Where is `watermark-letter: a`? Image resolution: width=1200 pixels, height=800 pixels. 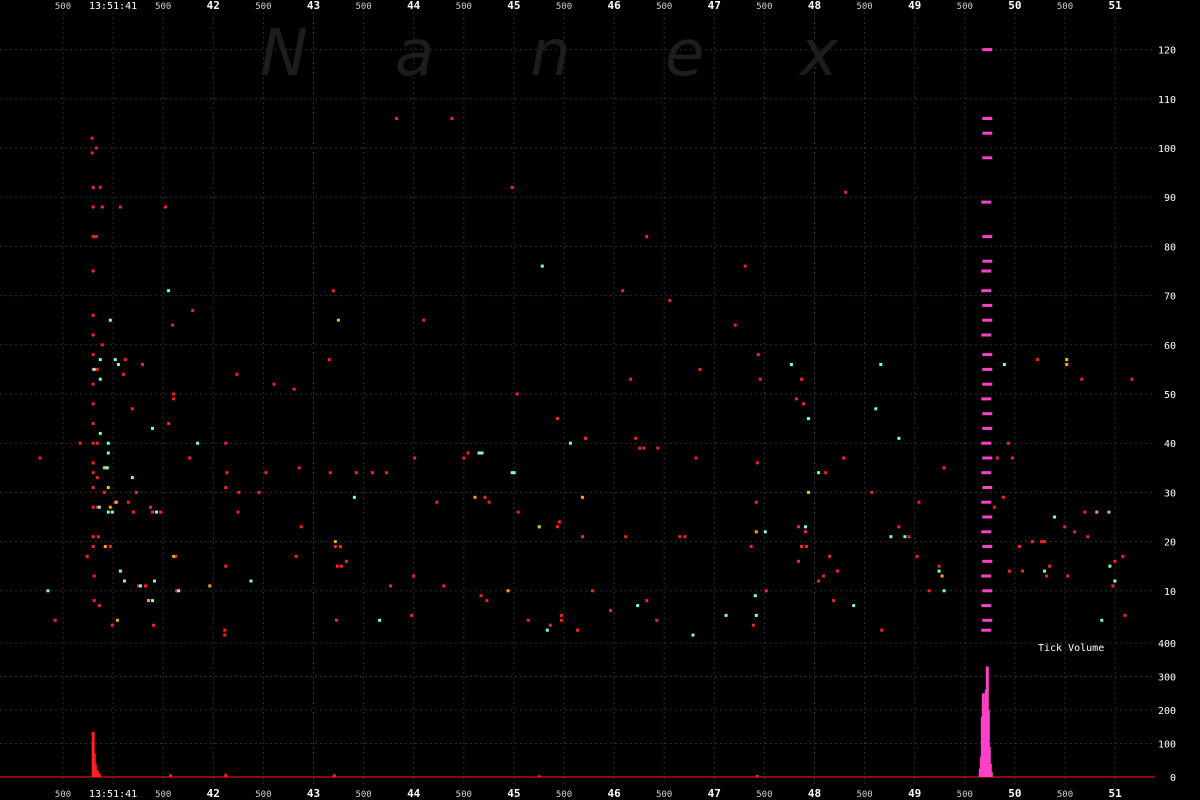
watermark-letter: a is located at coordinates (414, 54).